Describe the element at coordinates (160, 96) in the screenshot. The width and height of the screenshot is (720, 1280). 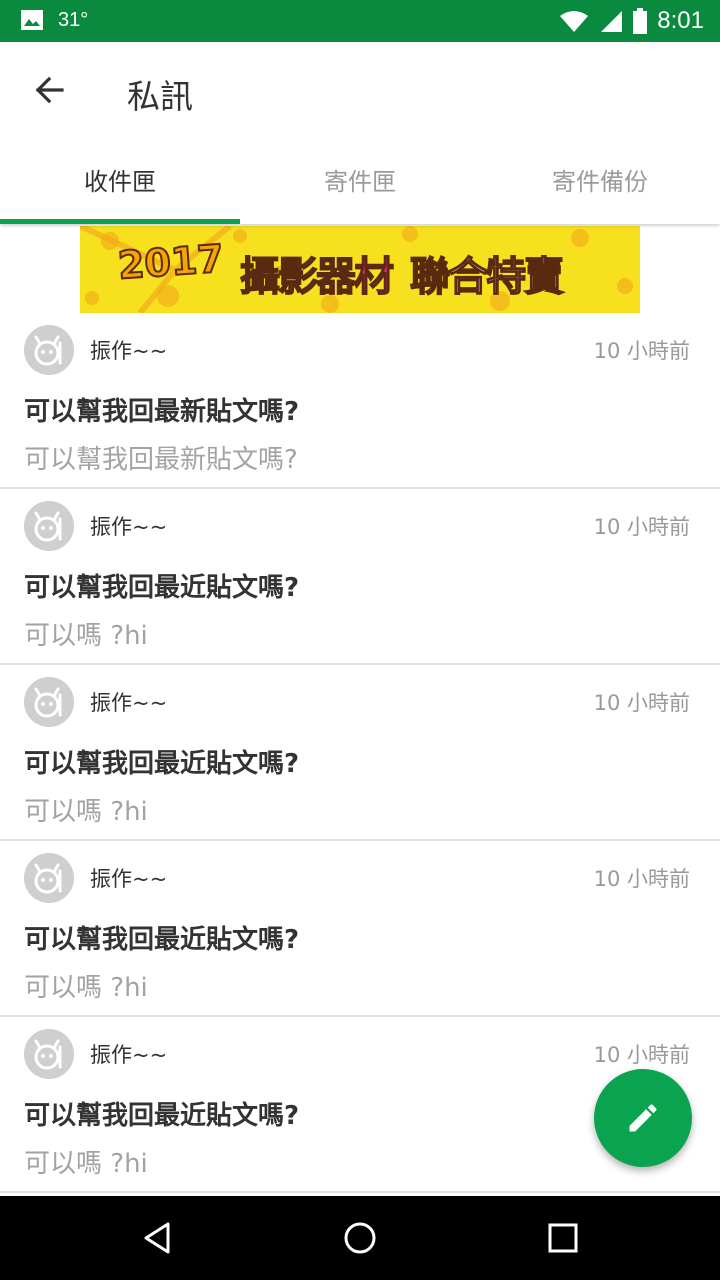
I see `page-title: 私訊` at that location.